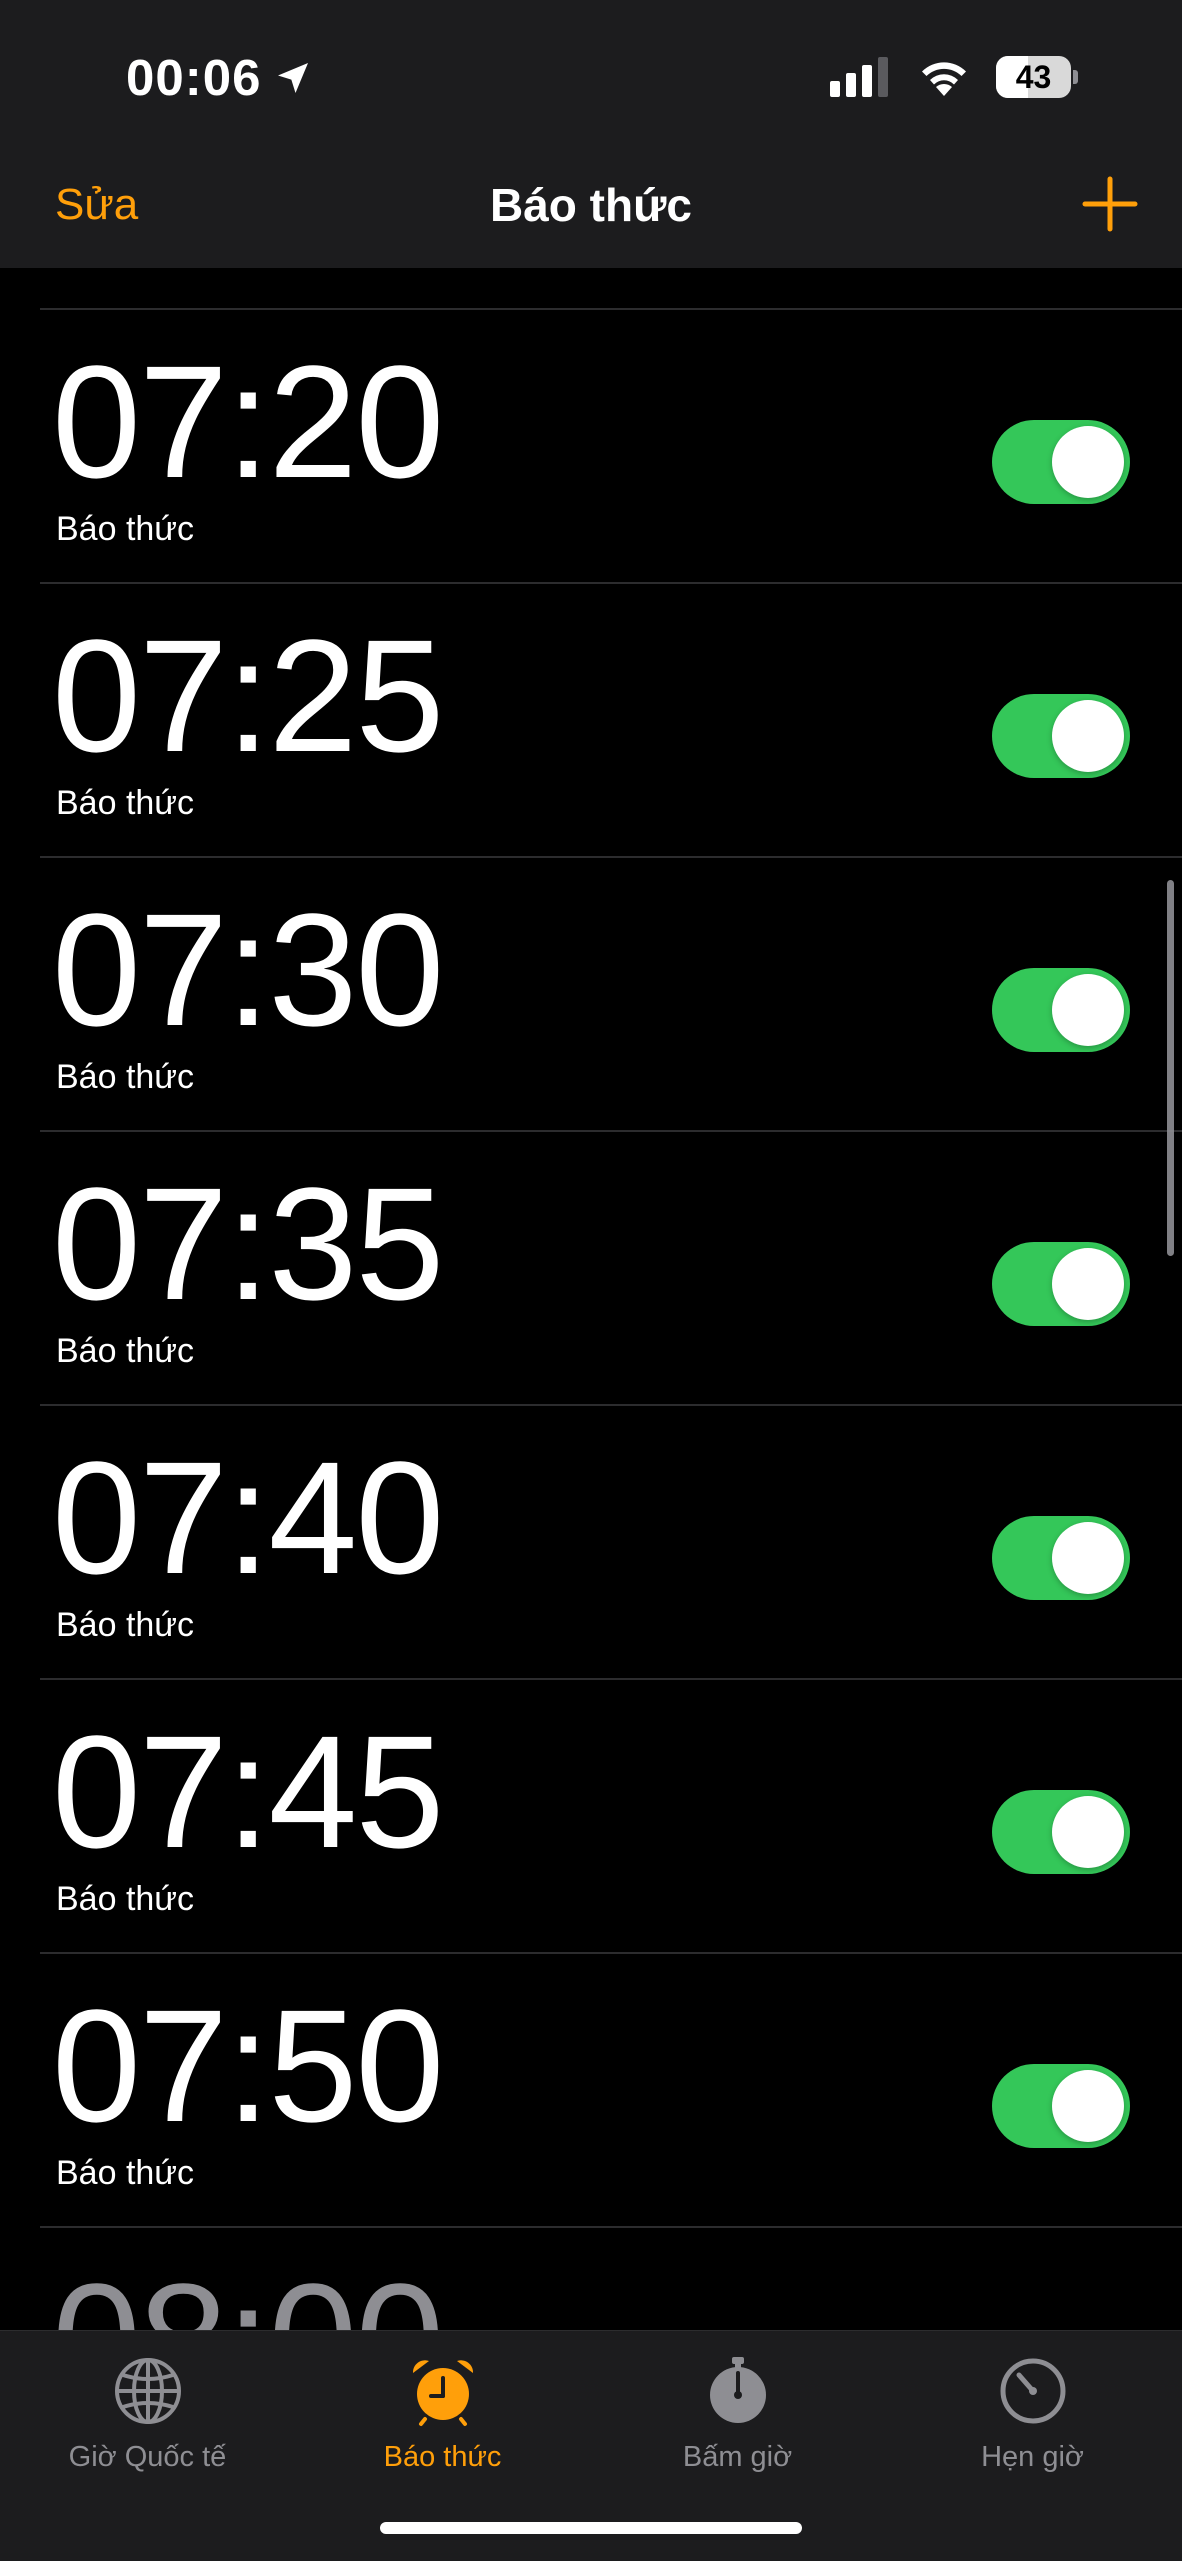 Image resolution: width=1182 pixels, height=2561 pixels. What do you see at coordinates (737, 2390) in the screenshot?
I see `stopwatch-icon` at bounding box center [737, 2390].